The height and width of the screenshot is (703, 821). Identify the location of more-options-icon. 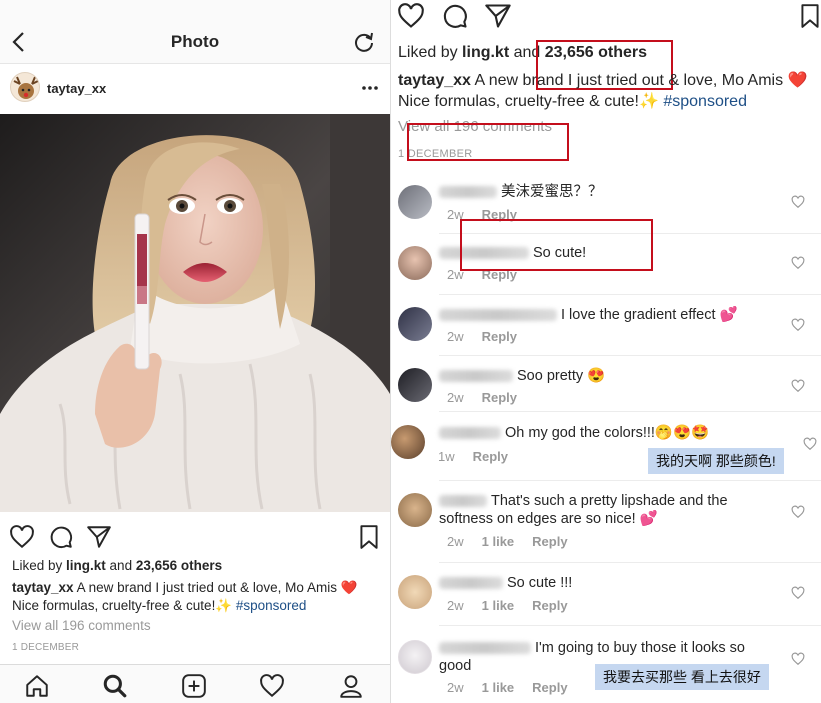
(370, 88).